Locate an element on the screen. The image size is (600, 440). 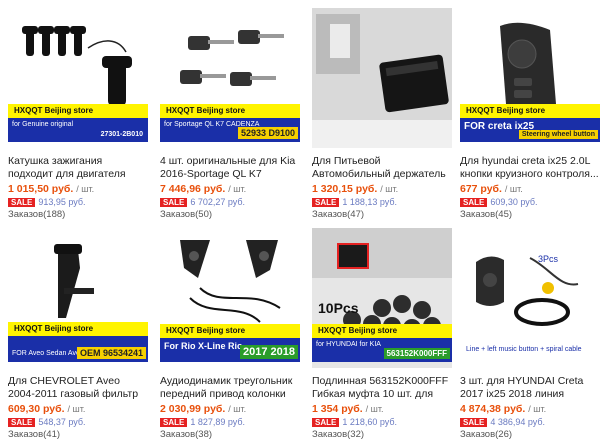
product-image is located at coordinates (382, 78).